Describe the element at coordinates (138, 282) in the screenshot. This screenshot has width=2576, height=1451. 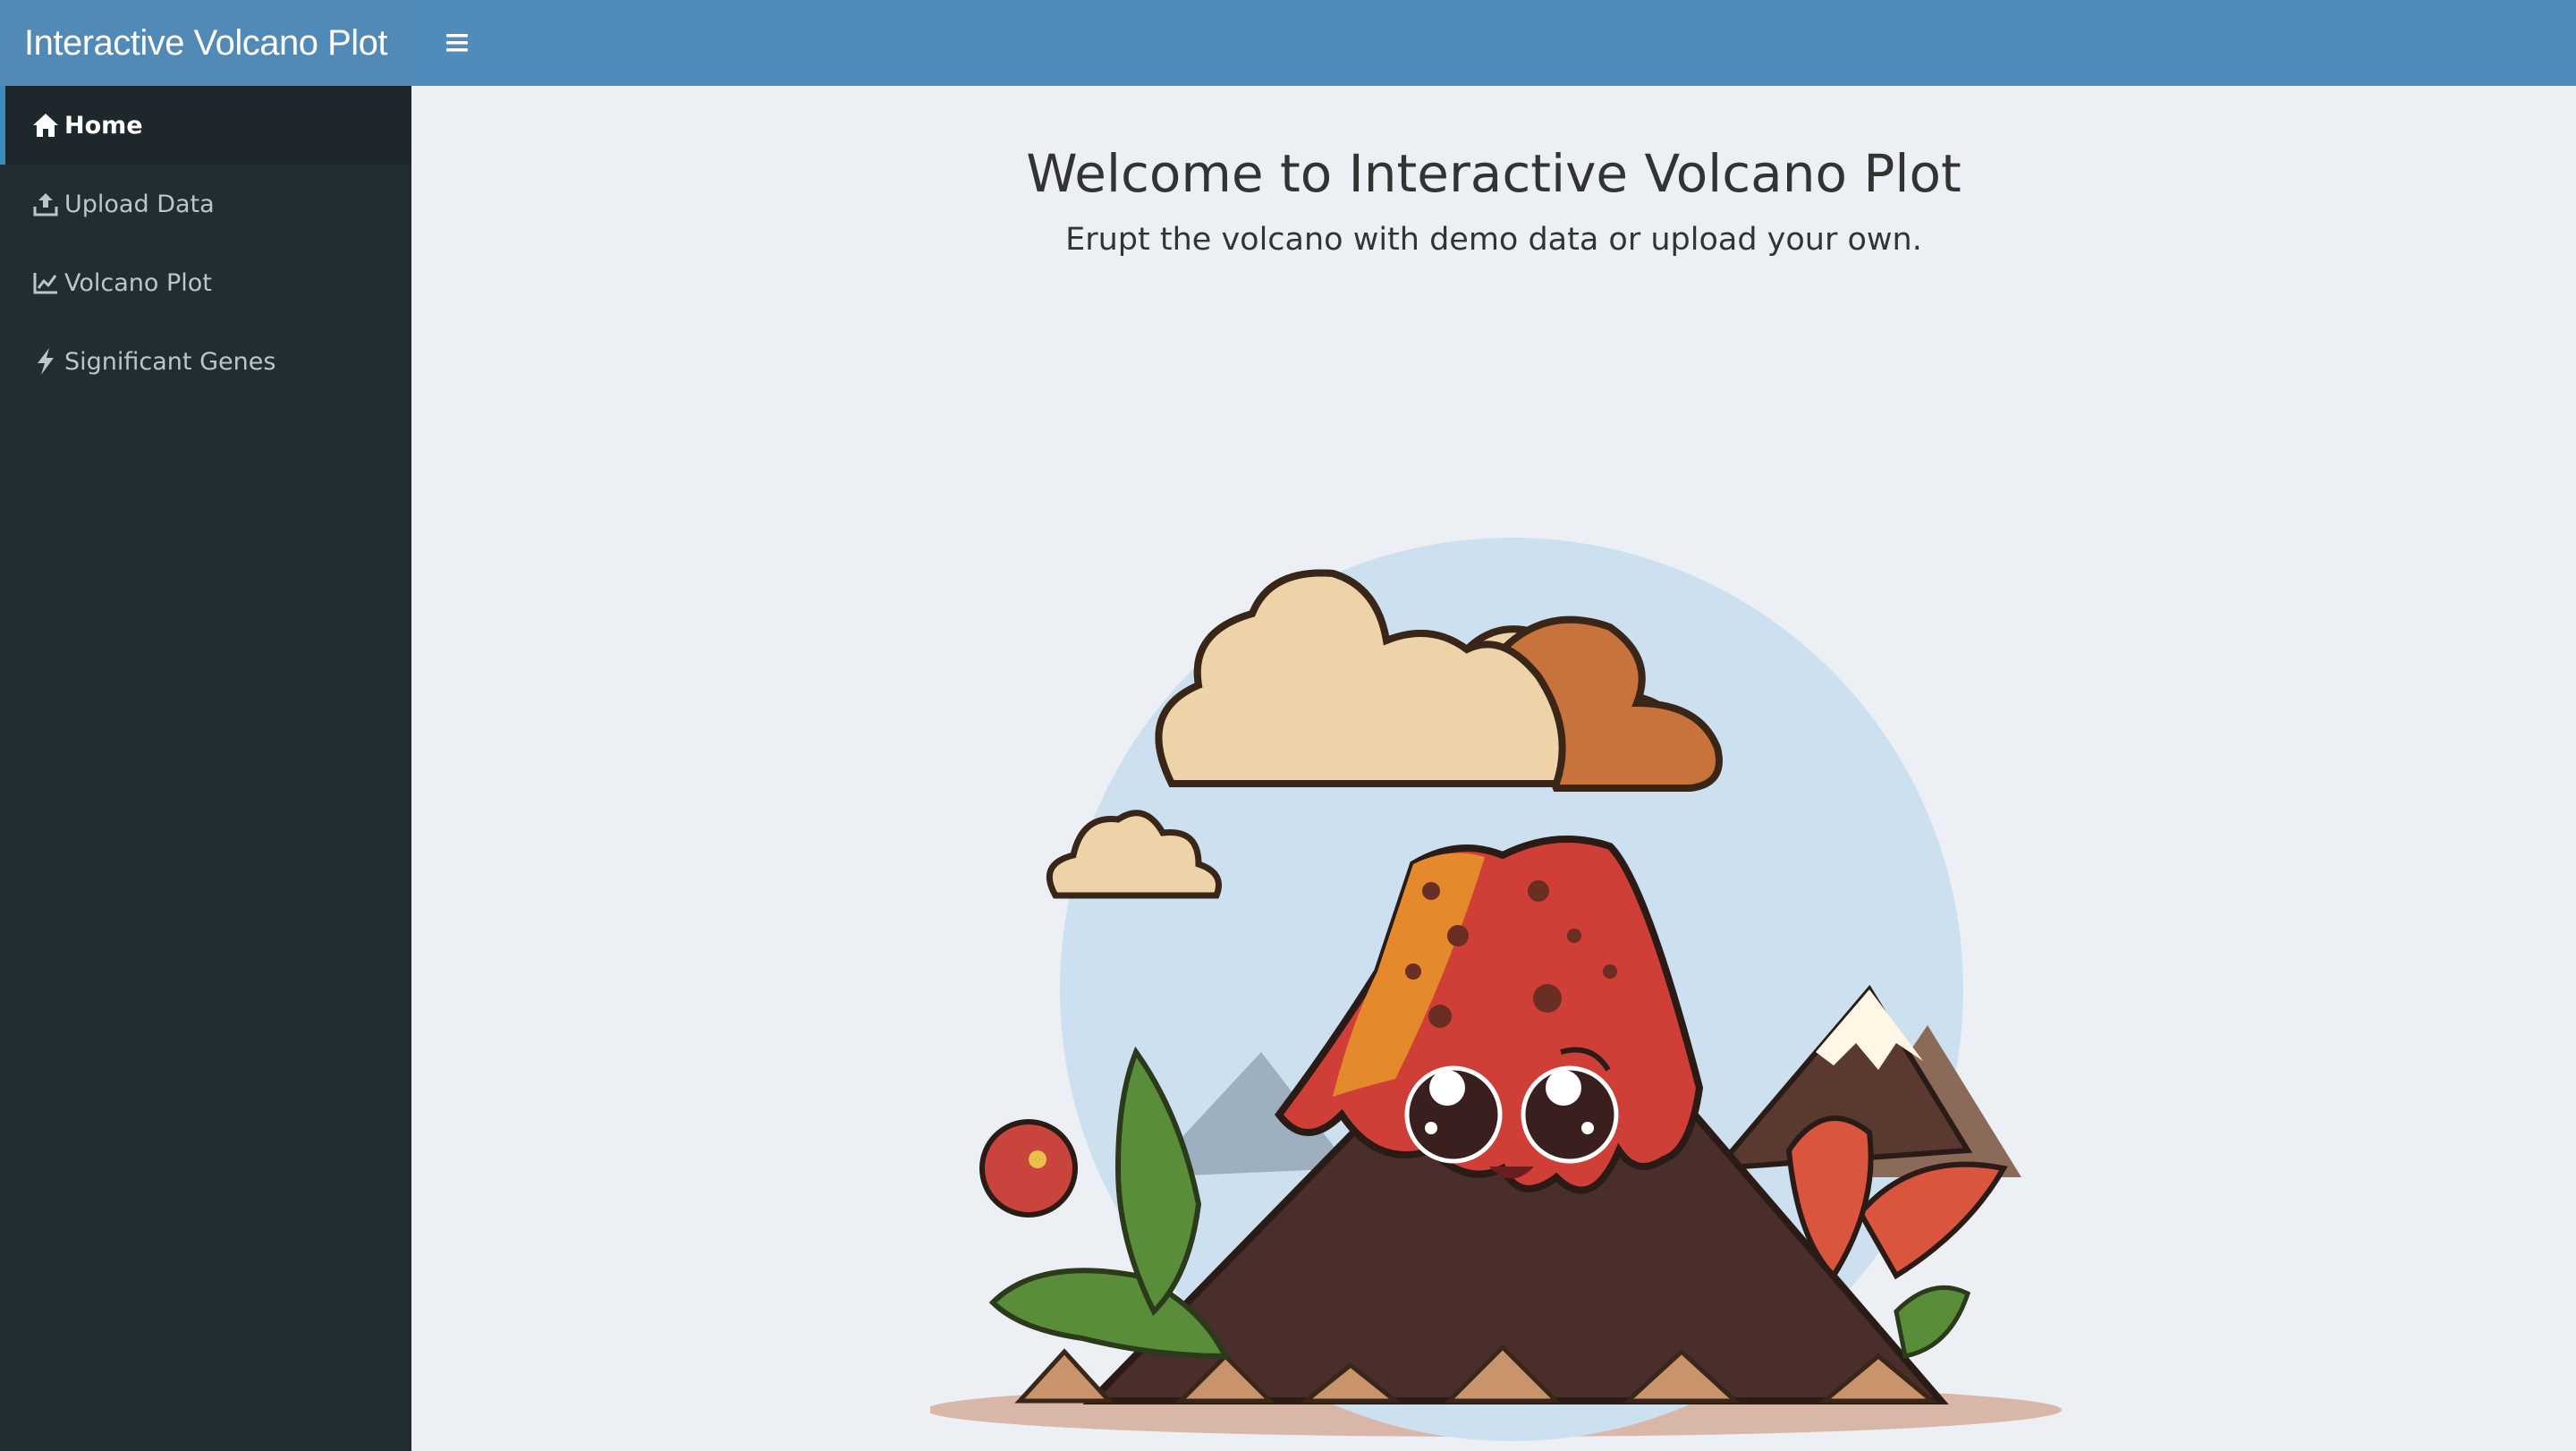
I see `sidebar-item-label: Volcano Plot` at that location.